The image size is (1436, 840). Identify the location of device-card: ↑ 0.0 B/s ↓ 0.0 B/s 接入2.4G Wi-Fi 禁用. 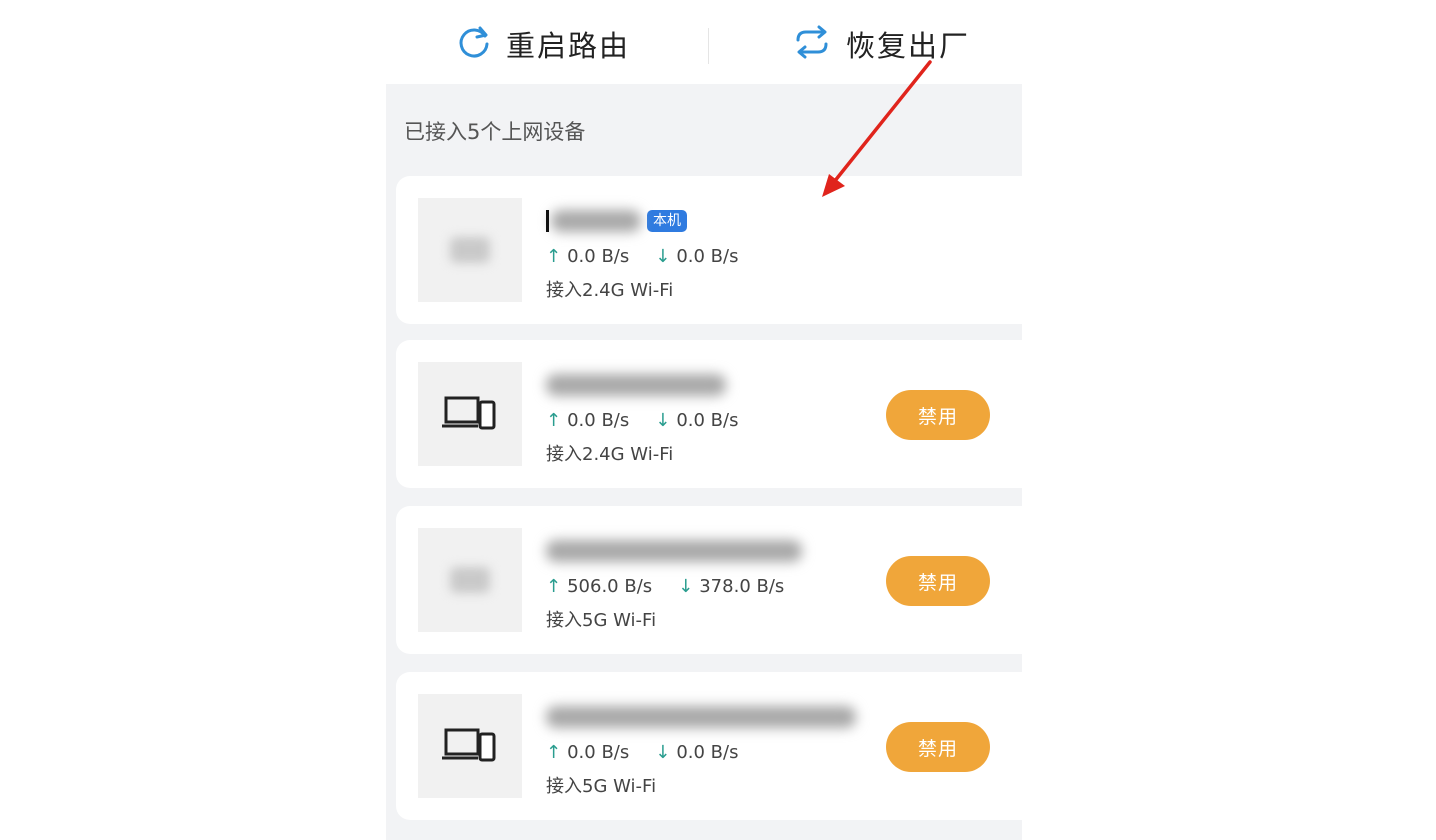
(709, 414).